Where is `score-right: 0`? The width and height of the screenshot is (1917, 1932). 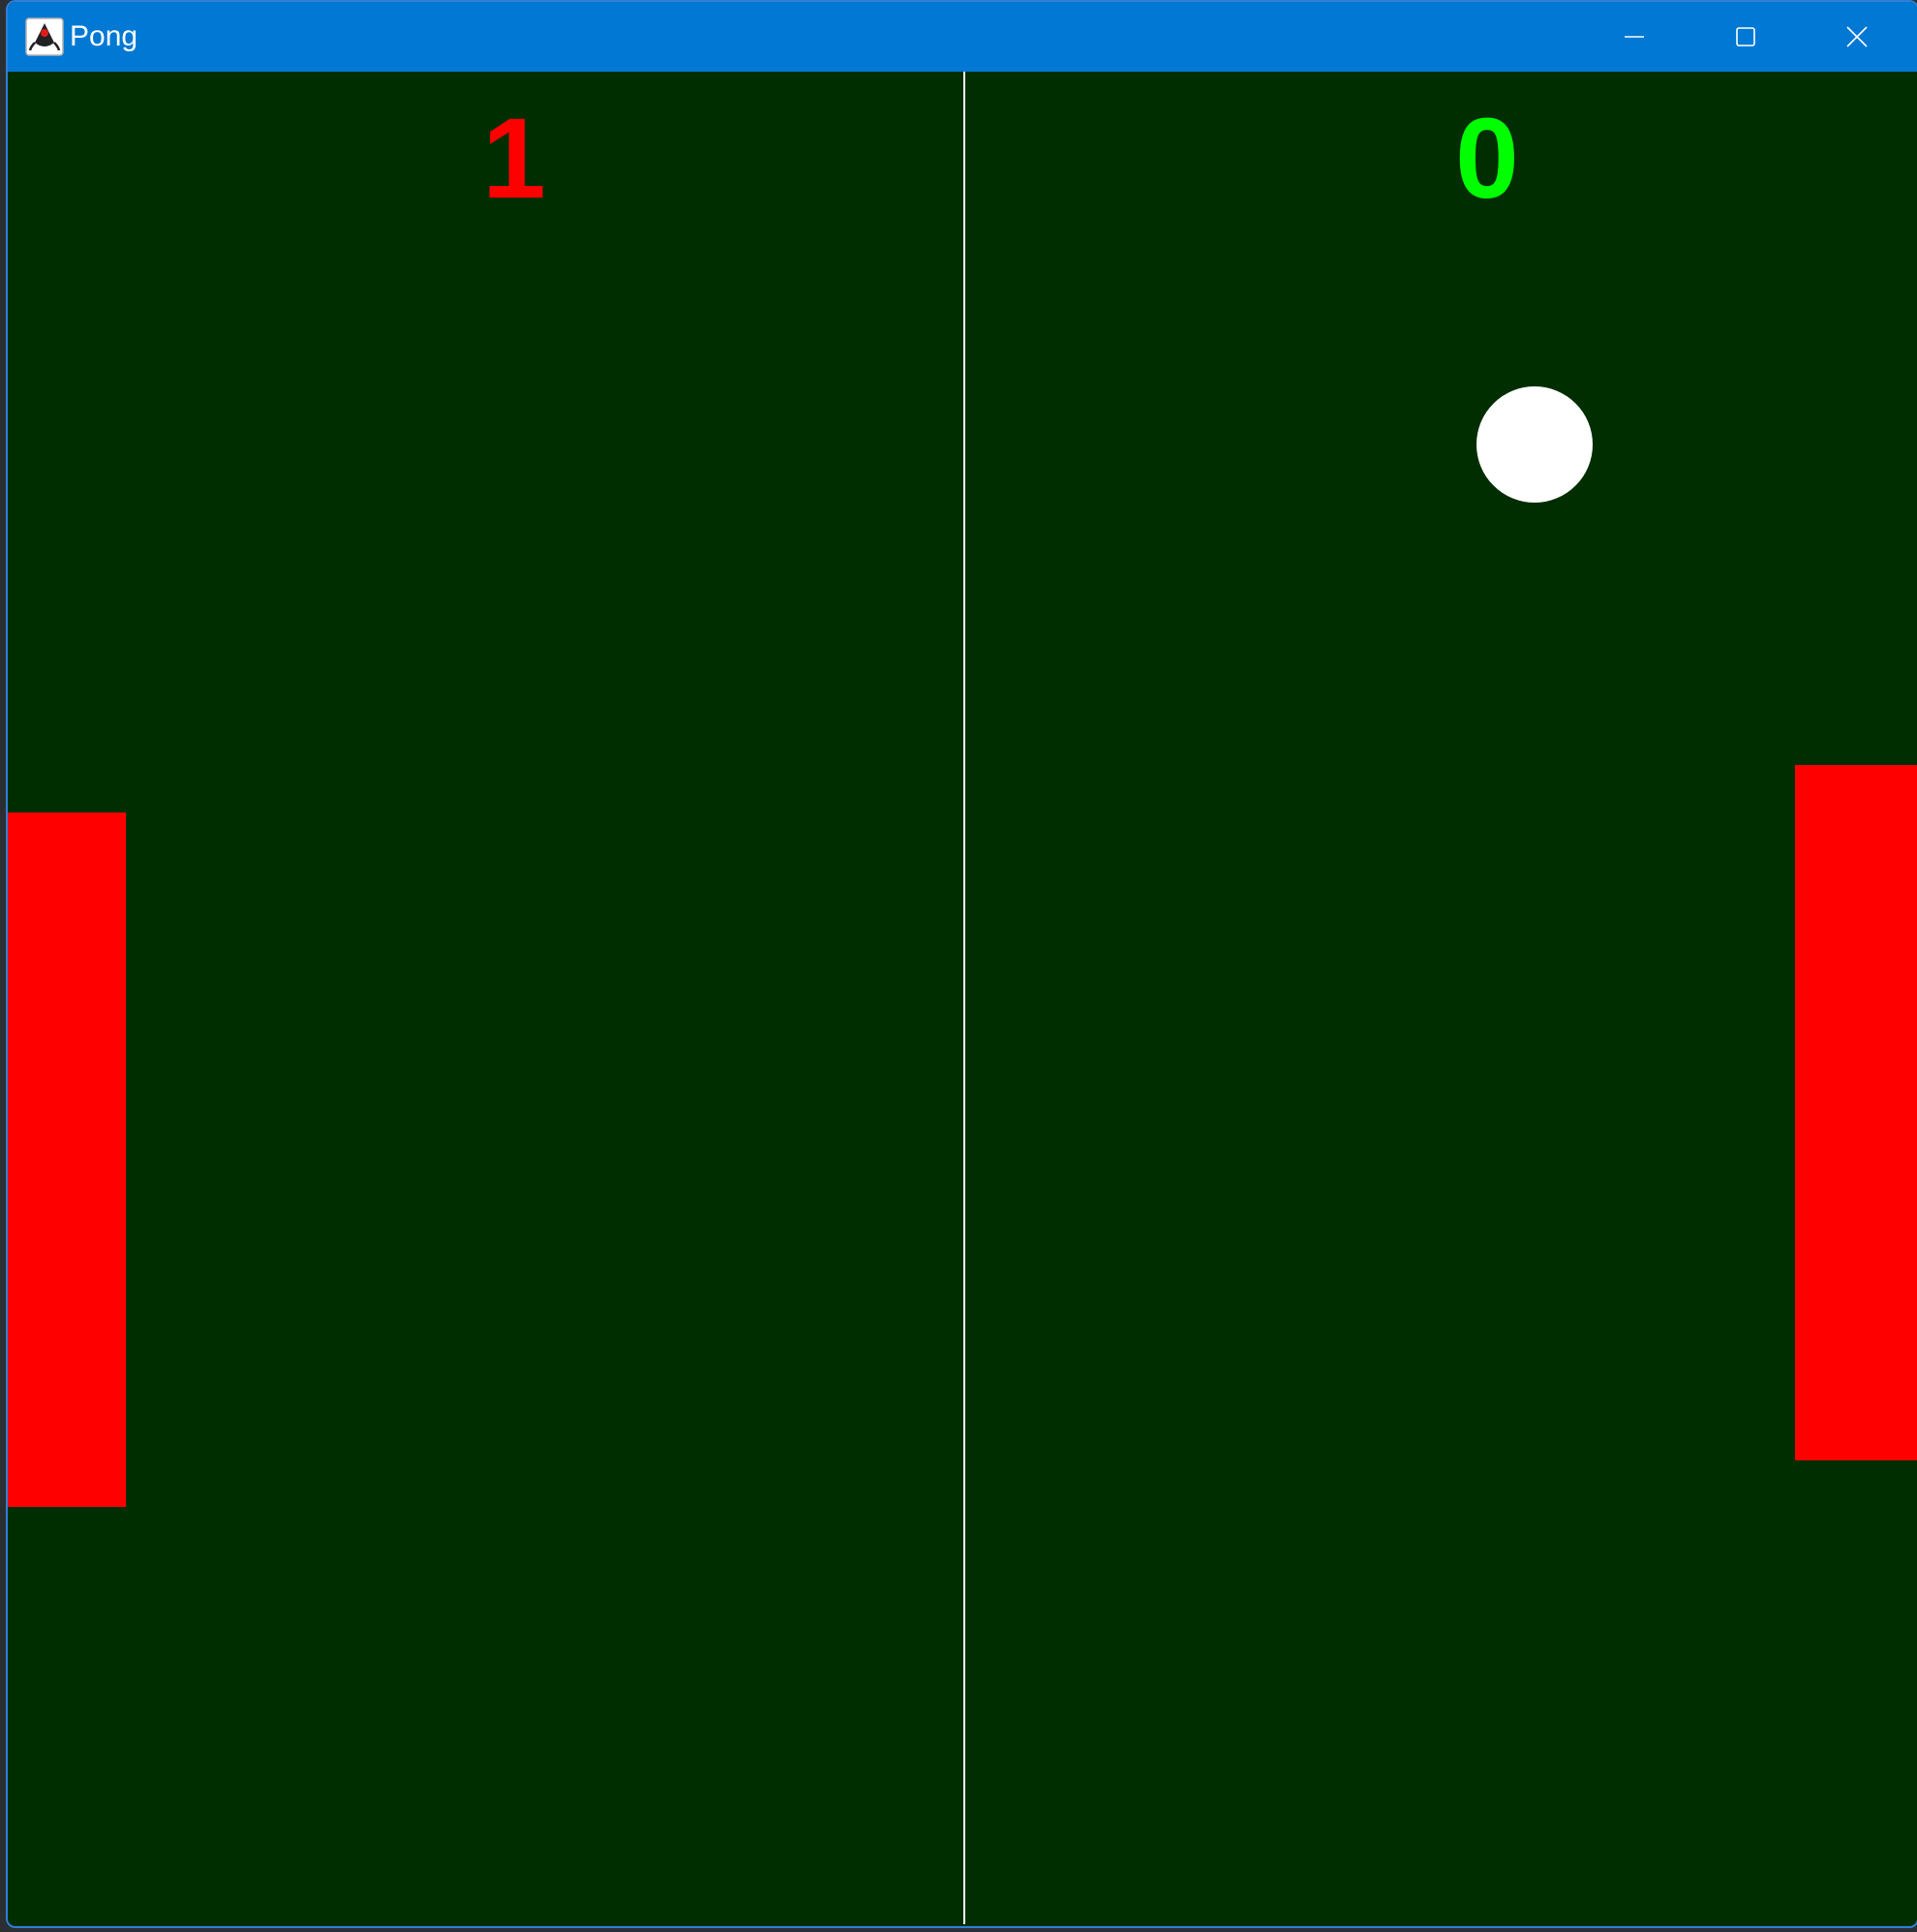 score-right: 0 is located at coordinates (1487, 159).